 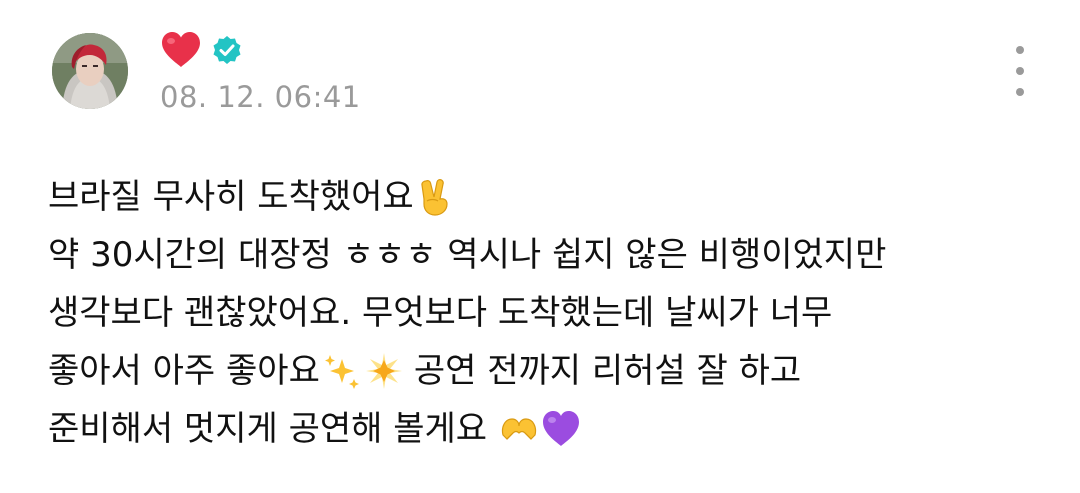 What do you see at coordinates (201, 50) in the screenshot?
I see `author-row` at bounding box center [201, 50].